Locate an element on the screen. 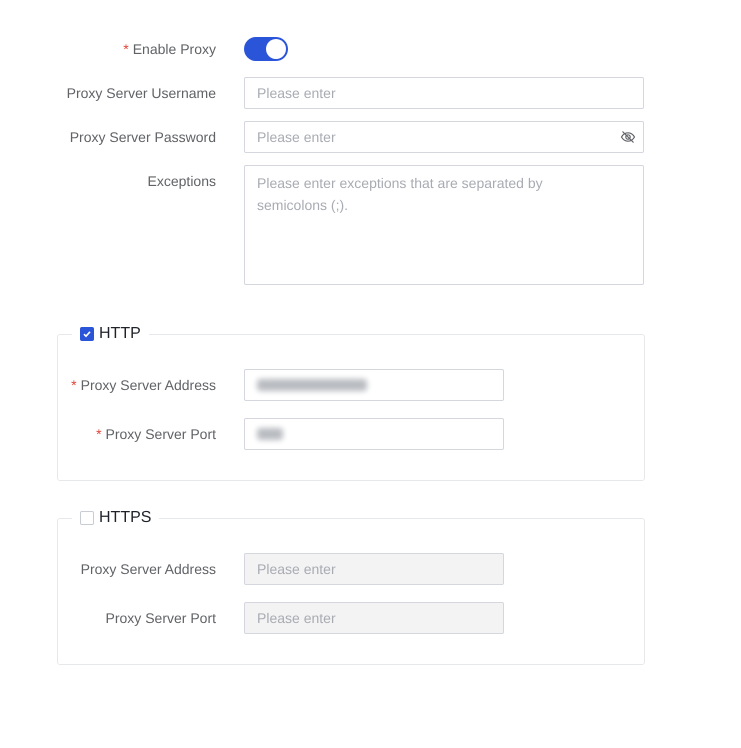 This screenshot has width=741, height=748. checkbox is located at coordinates (87, 334).